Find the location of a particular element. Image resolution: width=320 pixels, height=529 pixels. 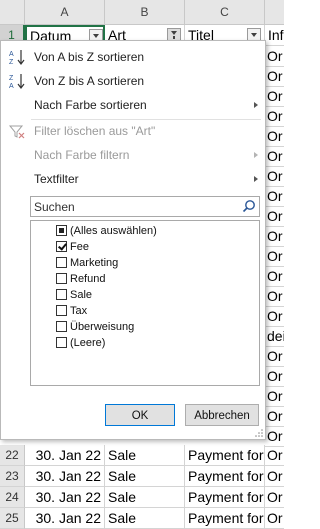

resize-grip-icon is located at coordinates (259, 433).